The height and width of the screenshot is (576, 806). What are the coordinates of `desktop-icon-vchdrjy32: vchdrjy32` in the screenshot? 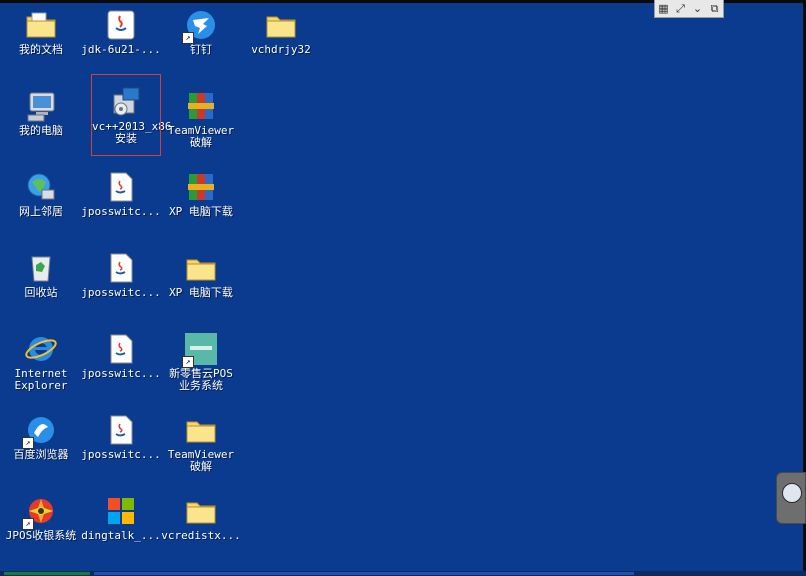 It's located at (281, 41).